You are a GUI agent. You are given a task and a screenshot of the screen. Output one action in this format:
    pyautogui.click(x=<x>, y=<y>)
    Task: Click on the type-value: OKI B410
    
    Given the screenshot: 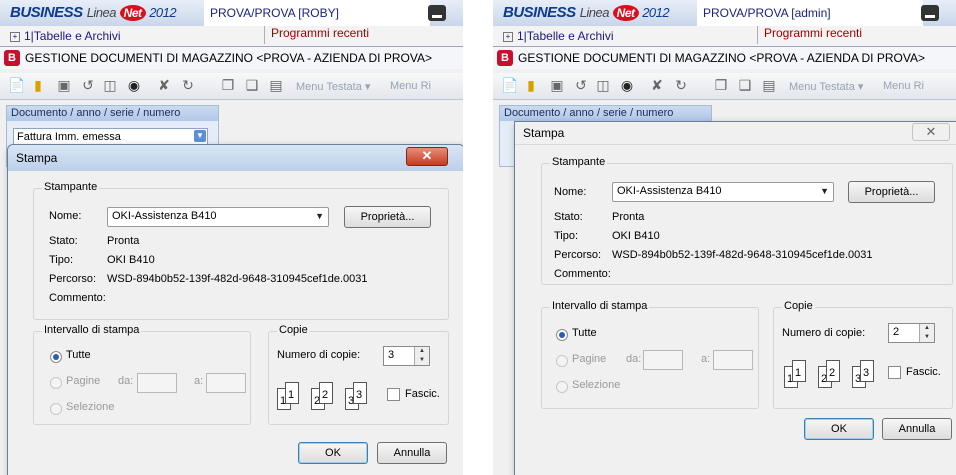 What is the action you would take?
    pyautogui.click(x=636, y=236)
    